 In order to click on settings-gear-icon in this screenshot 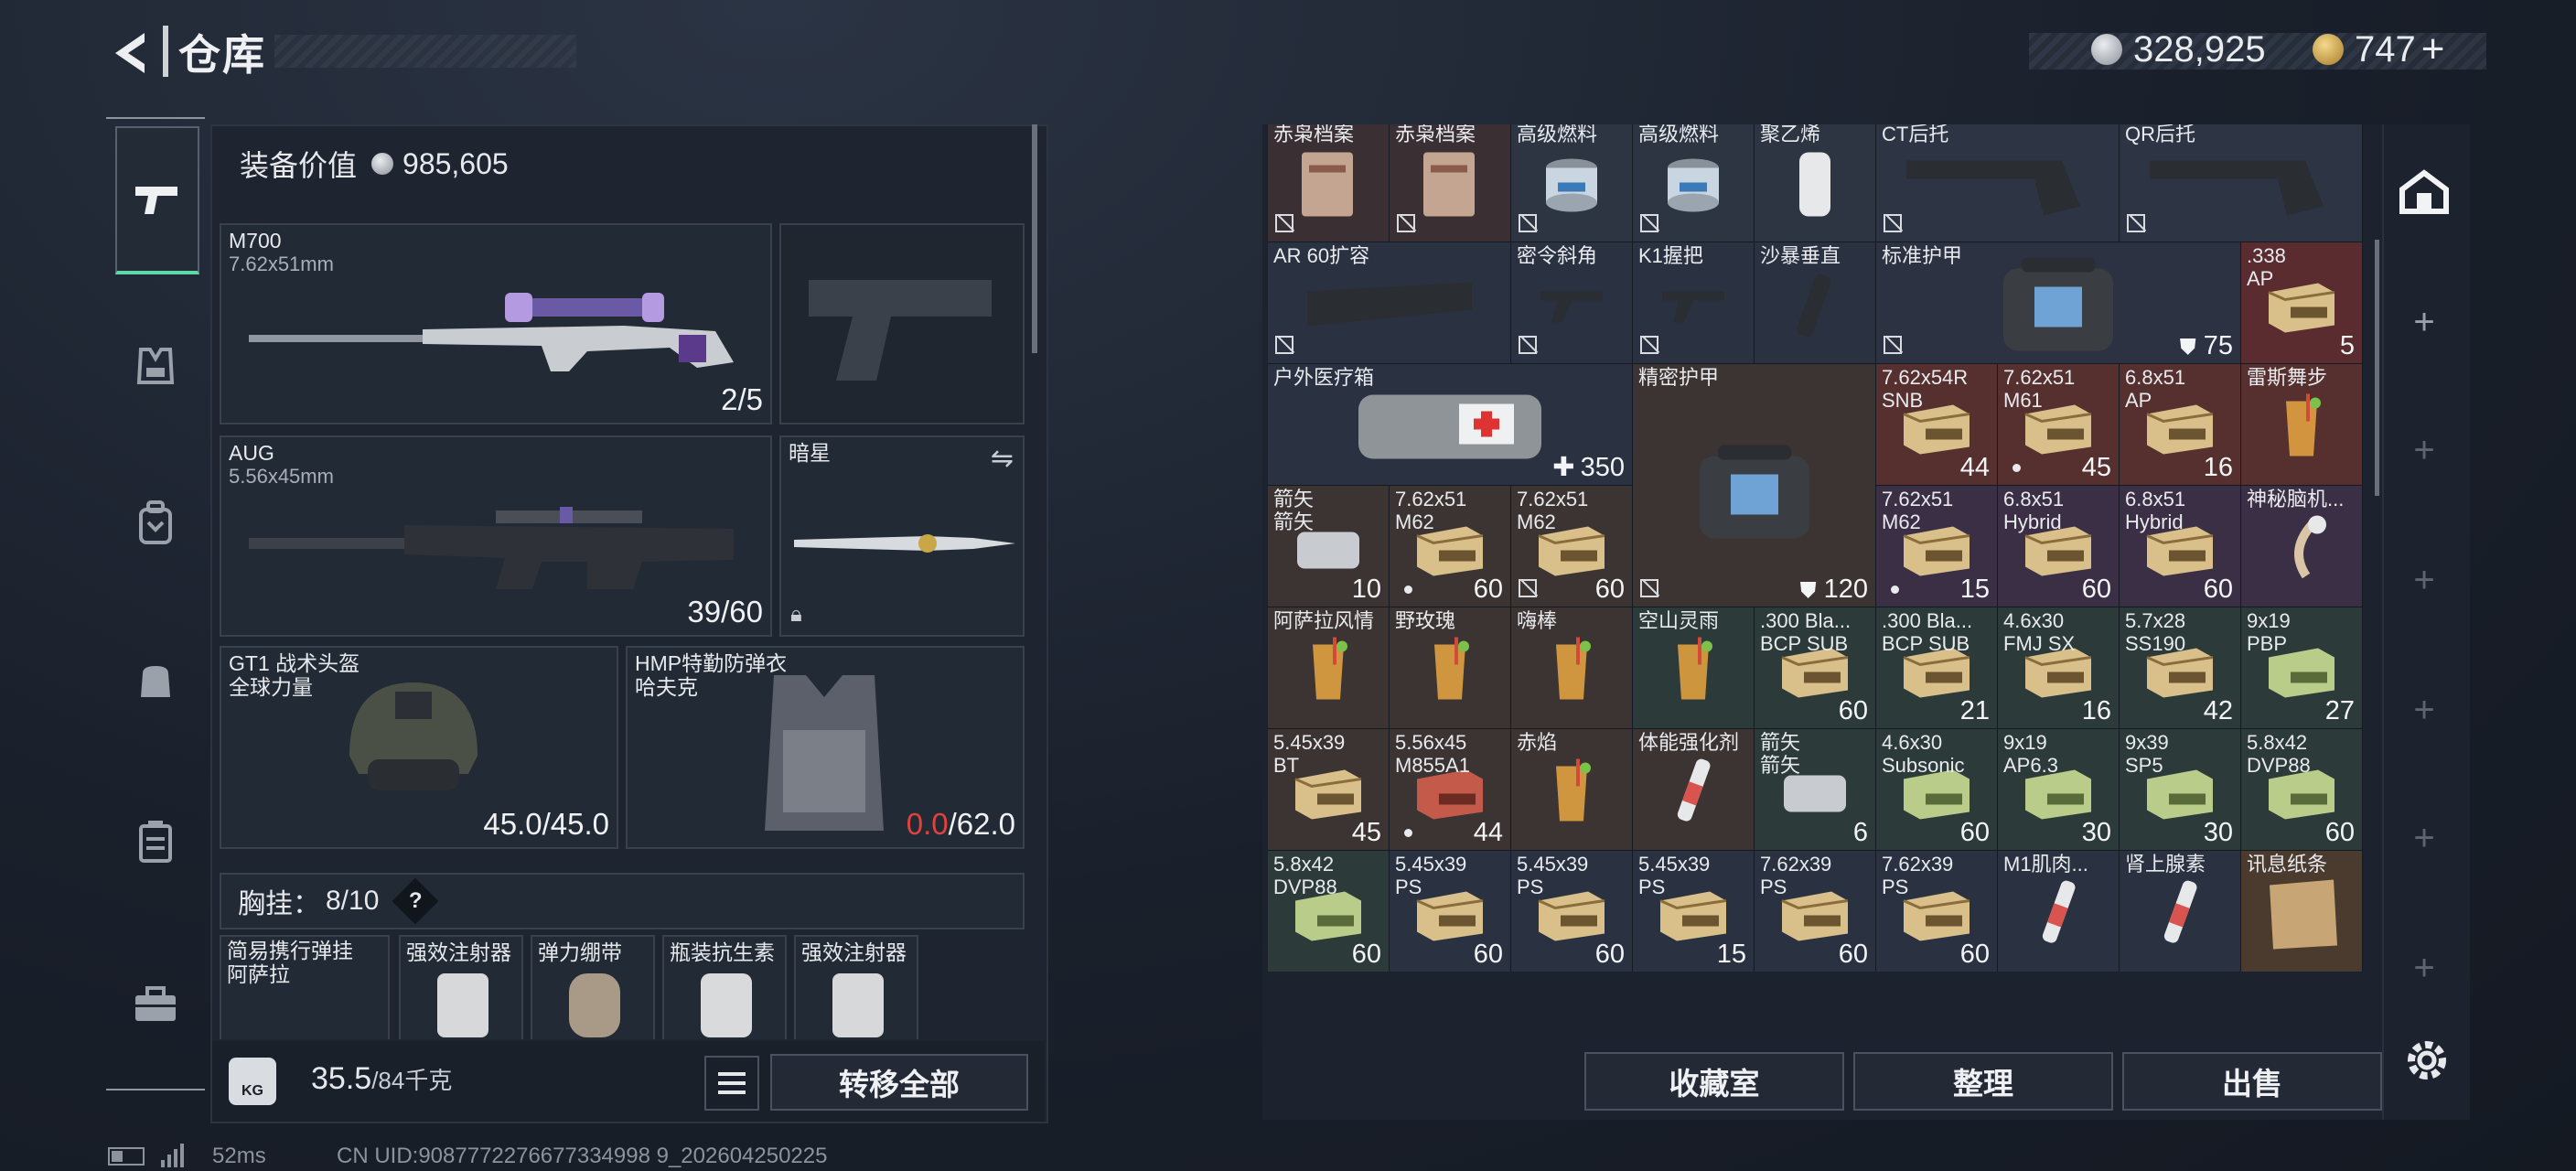, I will do `click(2427, 1060)`.